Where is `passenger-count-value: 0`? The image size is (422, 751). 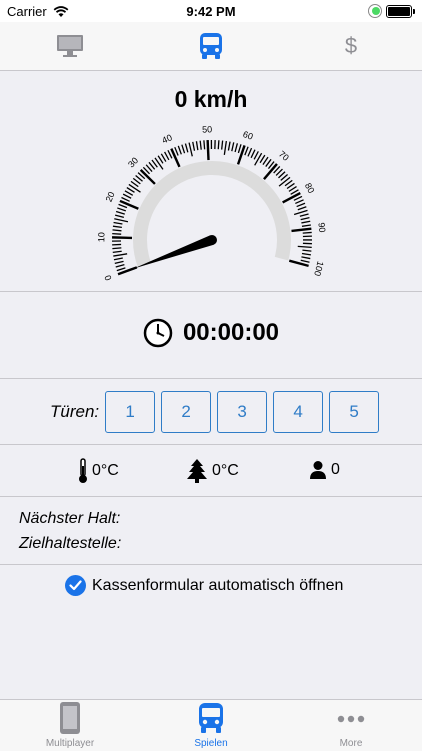 passenger-count-value: 0 is located at coordinates (335, 470).